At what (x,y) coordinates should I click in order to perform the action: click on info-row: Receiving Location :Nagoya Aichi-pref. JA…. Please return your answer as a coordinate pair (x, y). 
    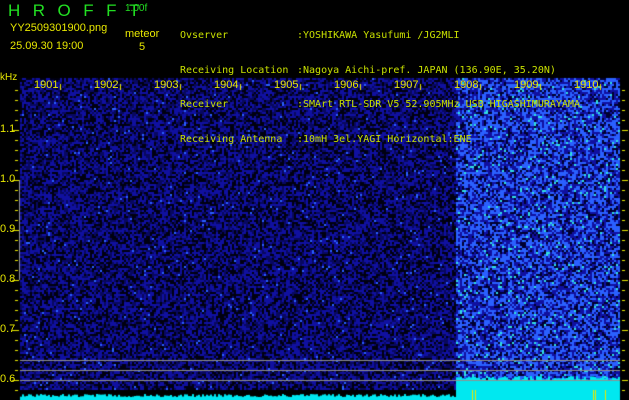
    Looking at the image, I should click on (380, 71).